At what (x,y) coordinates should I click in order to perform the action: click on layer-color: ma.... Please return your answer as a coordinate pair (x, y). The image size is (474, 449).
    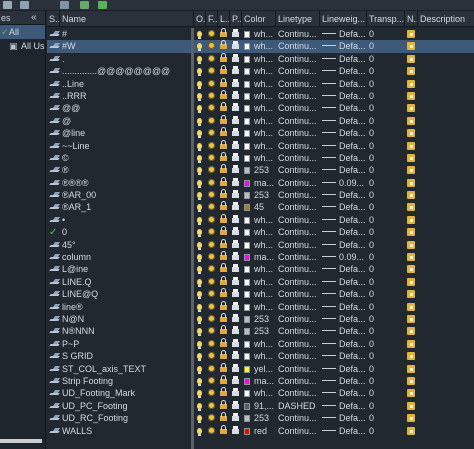
    Looking at the image, I should click on (259, 381).